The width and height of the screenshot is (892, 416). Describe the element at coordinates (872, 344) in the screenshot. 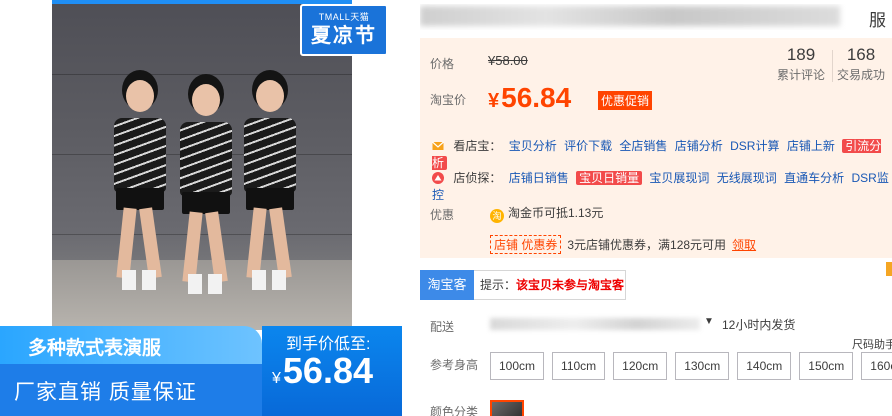

I see `size-helper-link: 尺码助手` at that location.